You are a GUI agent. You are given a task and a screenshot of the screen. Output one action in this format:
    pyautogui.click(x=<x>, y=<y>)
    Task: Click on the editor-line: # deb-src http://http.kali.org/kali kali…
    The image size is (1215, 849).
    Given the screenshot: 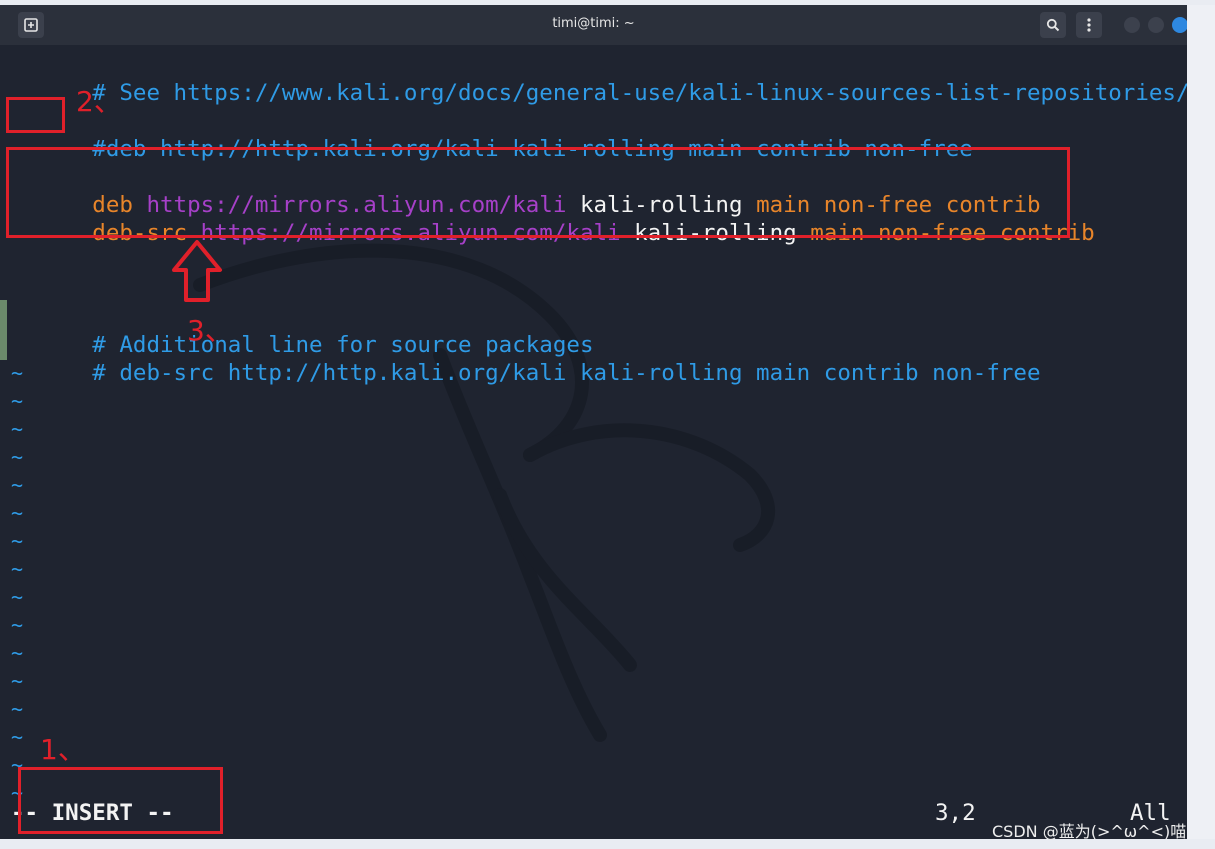 What is the action you would take?
    pyautogui.click(x=566, y=373)
    